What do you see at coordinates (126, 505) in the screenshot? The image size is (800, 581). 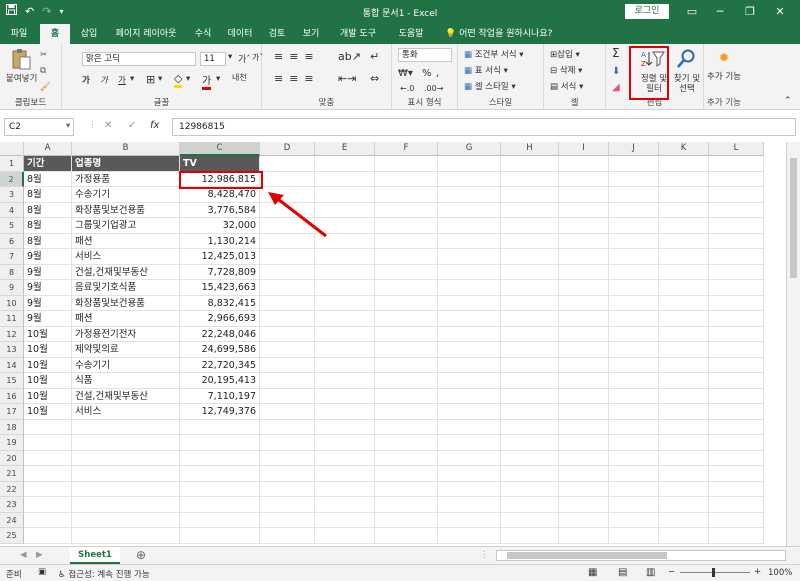 I see `cell-b23` at bounding box center [126, 505].